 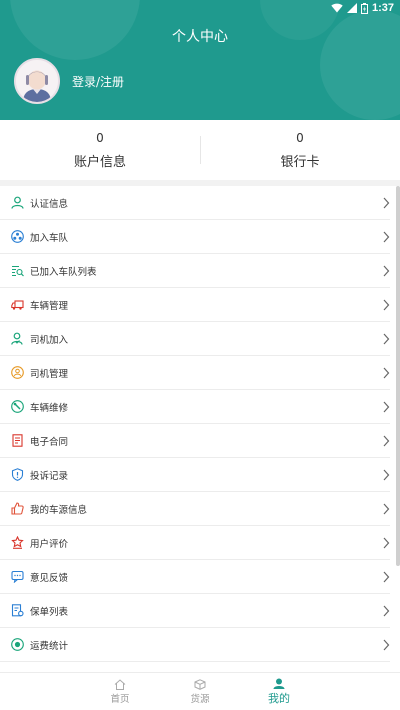 What do you see at coordinates (200, 684) in the screenshot?
I see `cube-icon` at bounding box center [200, 684].